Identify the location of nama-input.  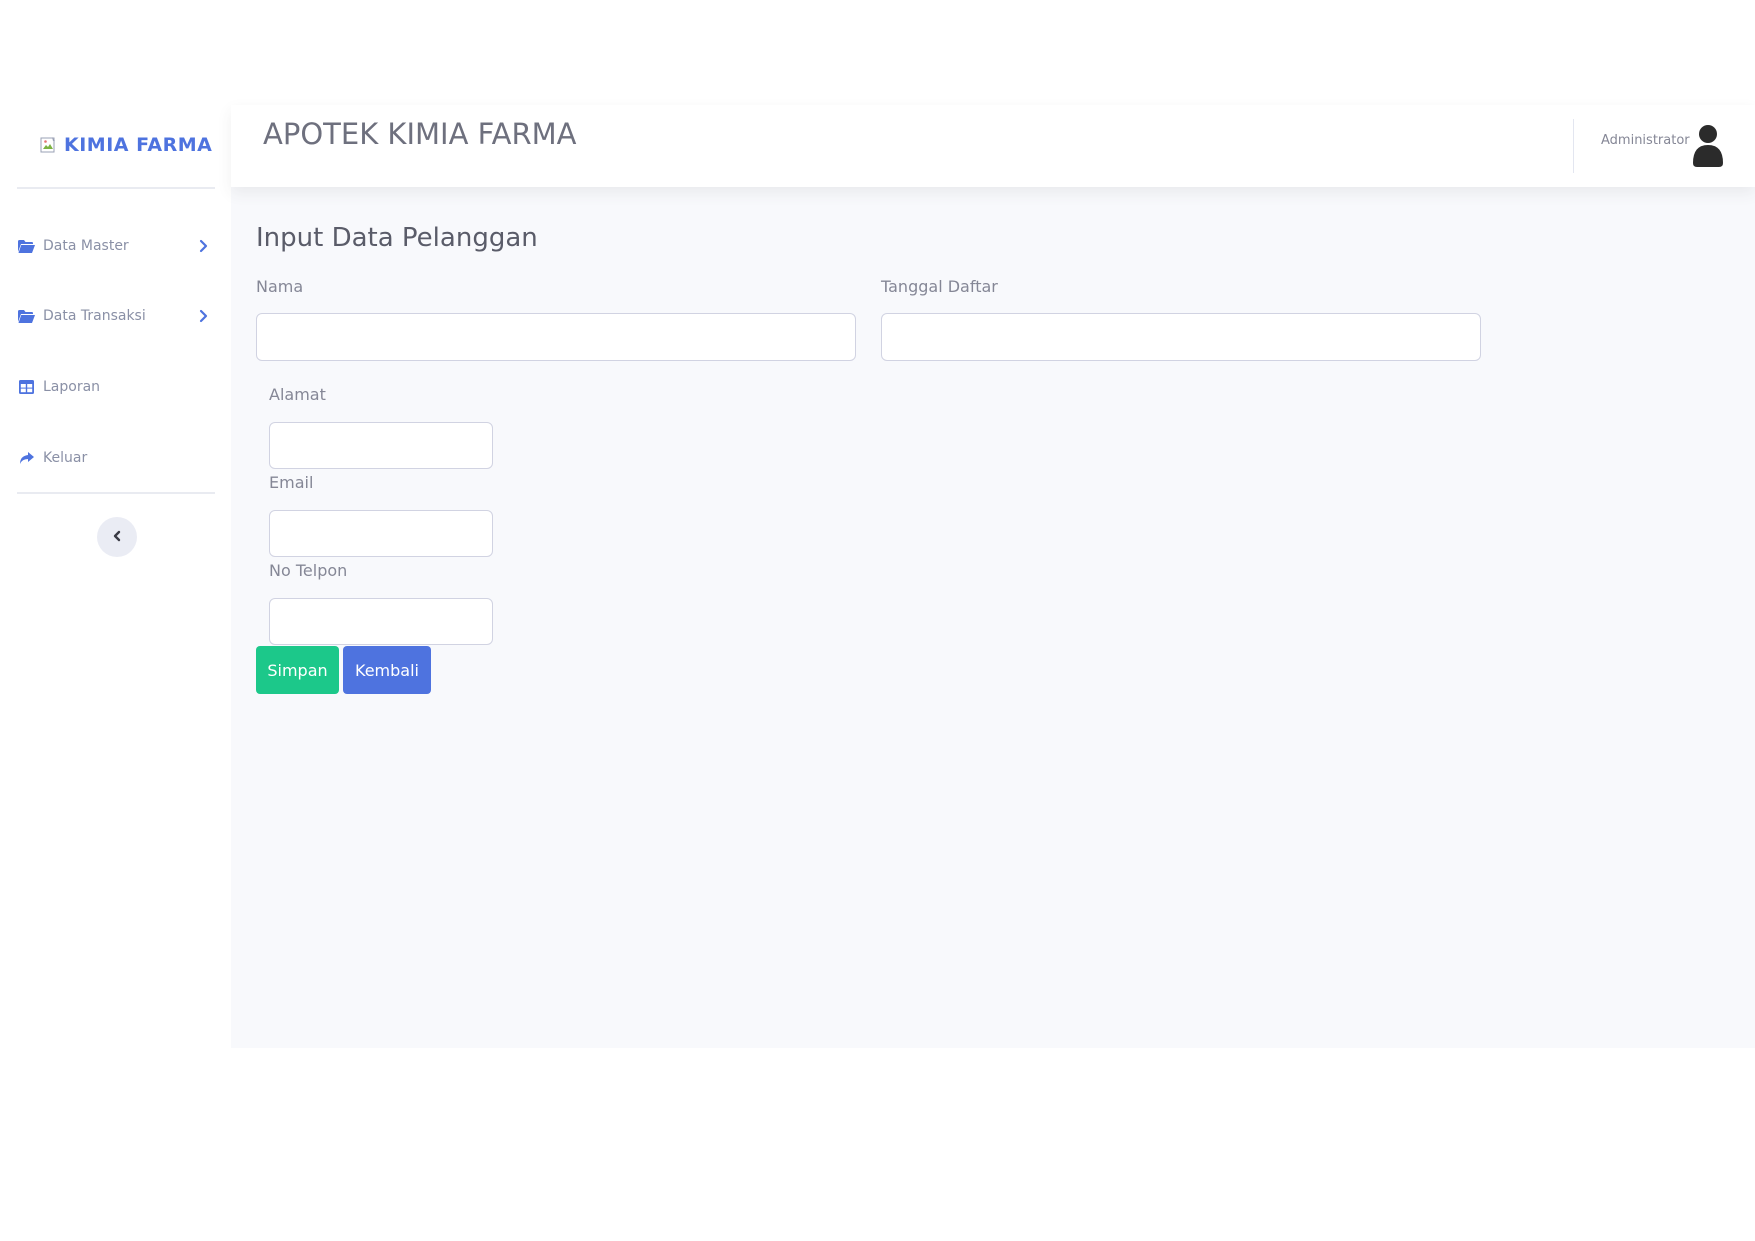
(556, 337).